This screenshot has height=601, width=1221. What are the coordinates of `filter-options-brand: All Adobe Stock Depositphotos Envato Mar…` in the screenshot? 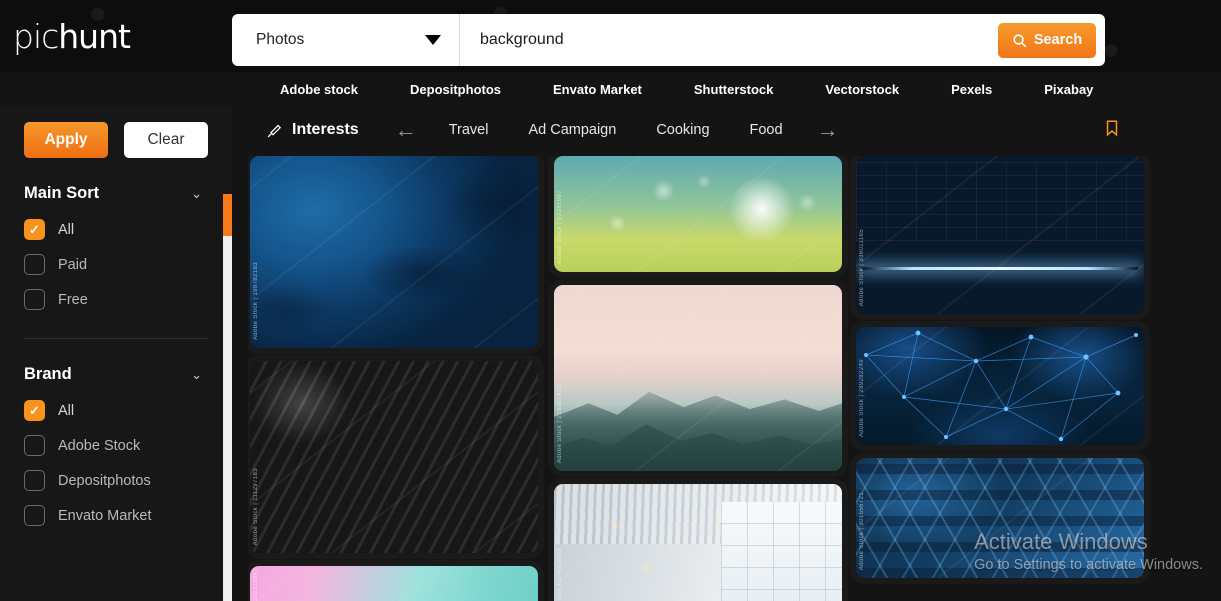 It's located at (116, 463).